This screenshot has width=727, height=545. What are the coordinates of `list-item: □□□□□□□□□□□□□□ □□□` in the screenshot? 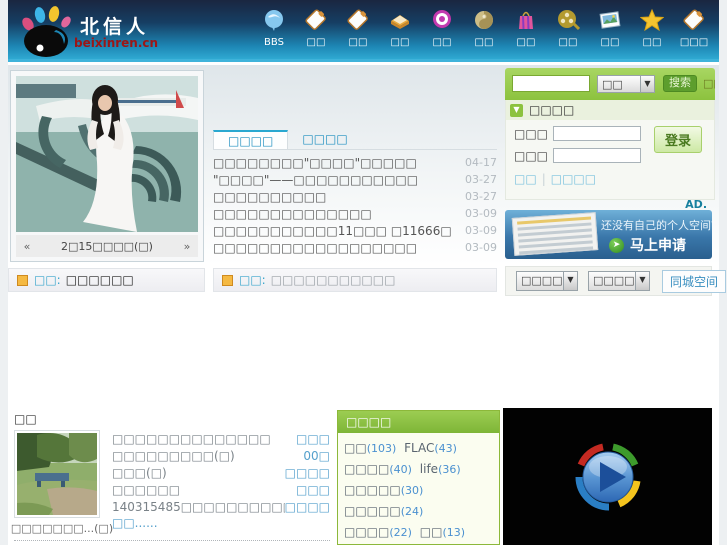 It's located at (221, 438).